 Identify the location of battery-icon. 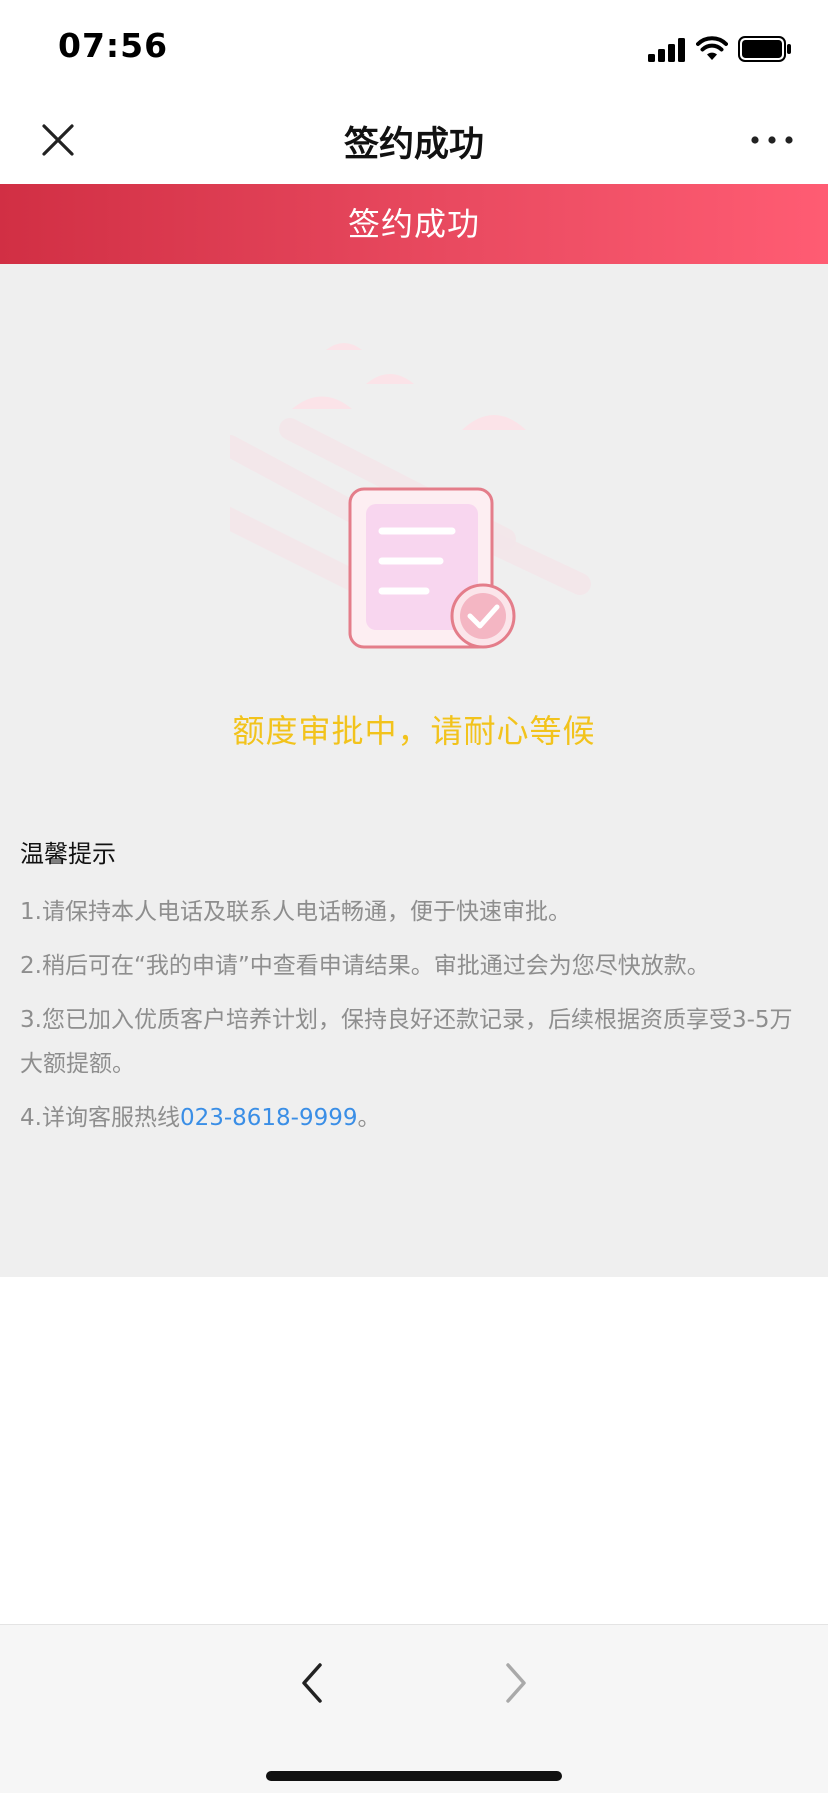
(764, 49).